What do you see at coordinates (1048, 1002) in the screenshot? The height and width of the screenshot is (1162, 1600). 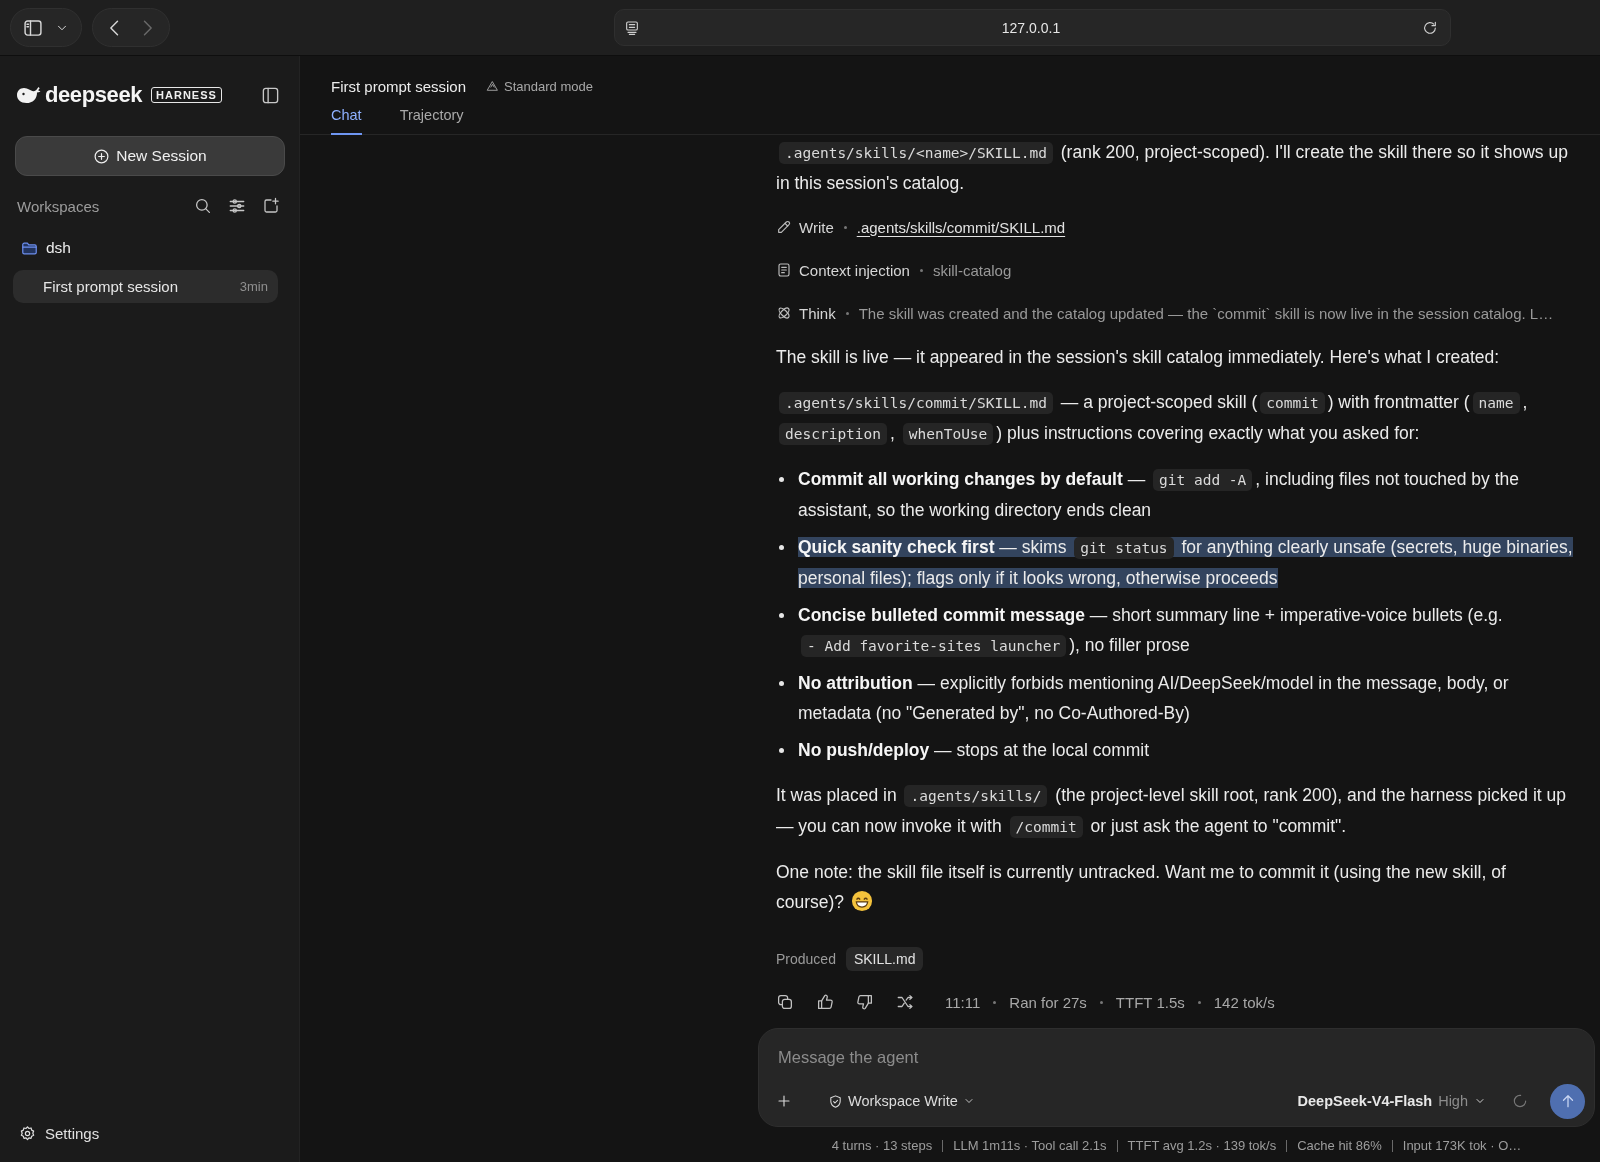 I see `message-meta: Ran for 27s` at bounding box center [1048, 1002].